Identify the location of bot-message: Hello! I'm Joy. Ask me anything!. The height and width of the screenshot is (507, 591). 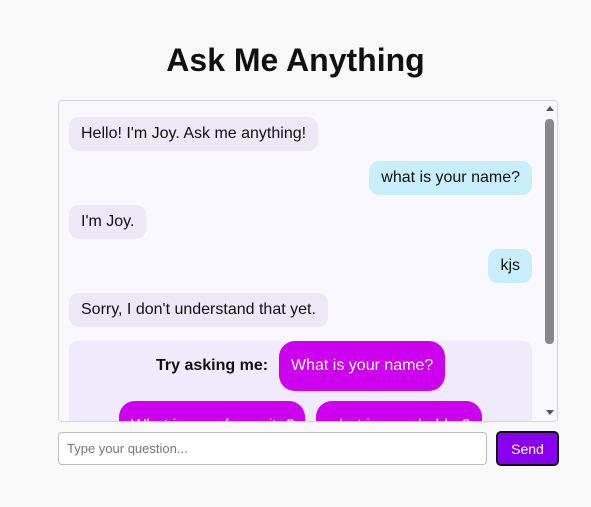
(194, 134).